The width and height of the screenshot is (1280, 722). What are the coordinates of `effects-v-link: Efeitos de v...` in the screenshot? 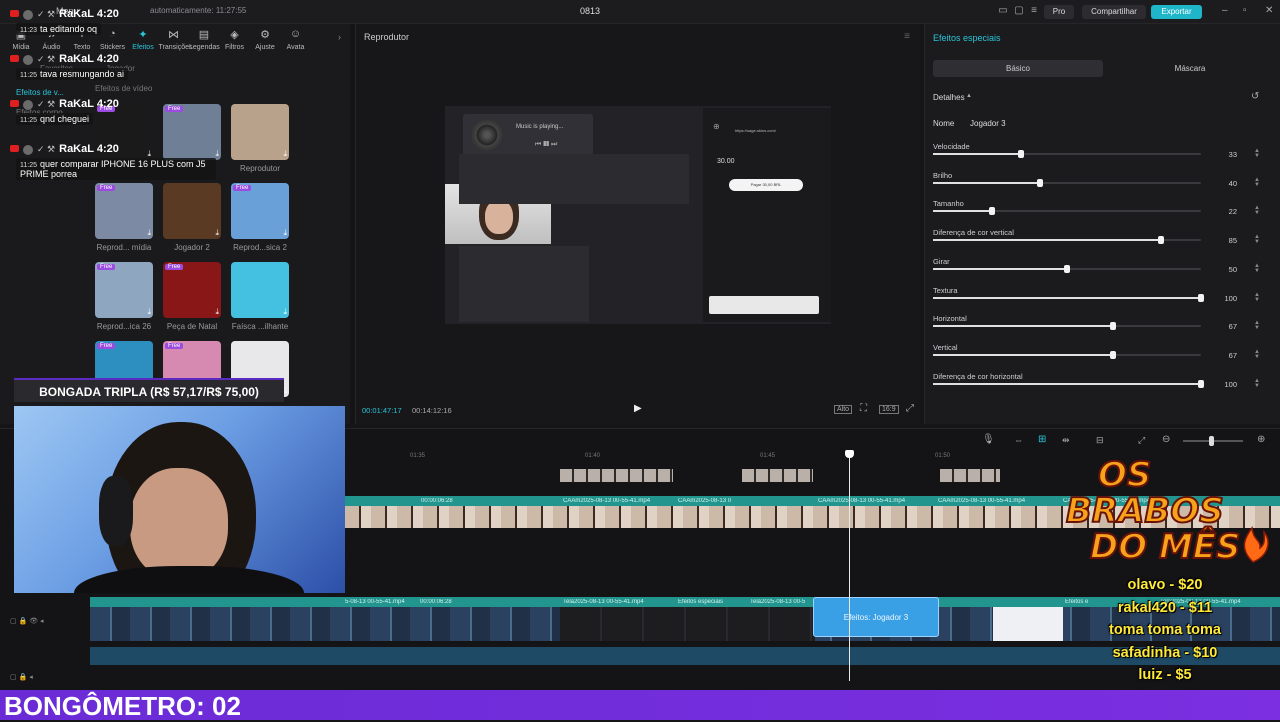 It's located at (40, 92).